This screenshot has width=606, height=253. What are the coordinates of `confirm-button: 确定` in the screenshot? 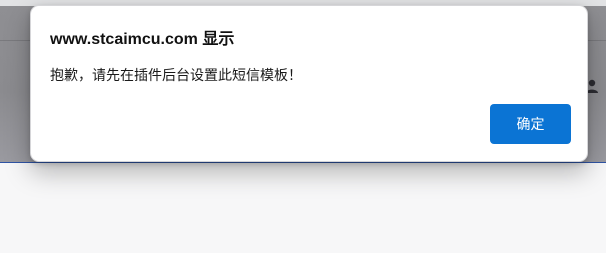 It's located at (530, 124).